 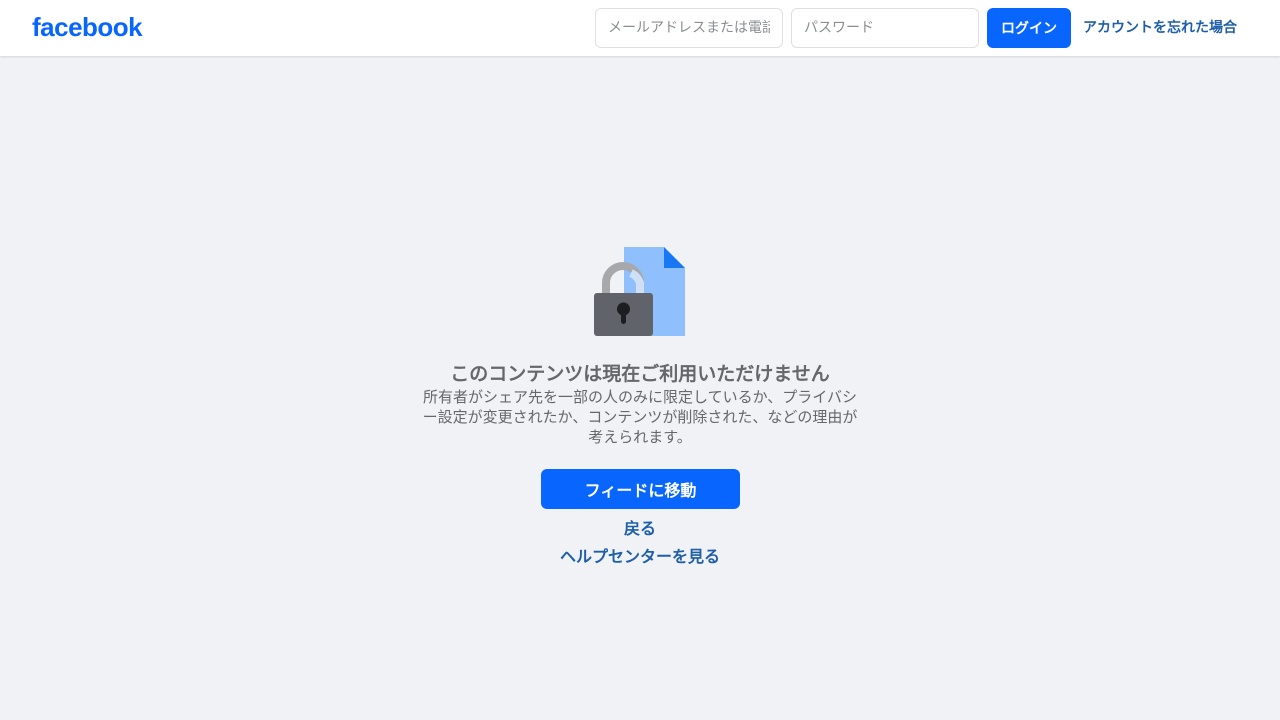 I want to click on unavailable-title: このコンテンツは現在ご利用いただけません, so click(x=640, y=374).